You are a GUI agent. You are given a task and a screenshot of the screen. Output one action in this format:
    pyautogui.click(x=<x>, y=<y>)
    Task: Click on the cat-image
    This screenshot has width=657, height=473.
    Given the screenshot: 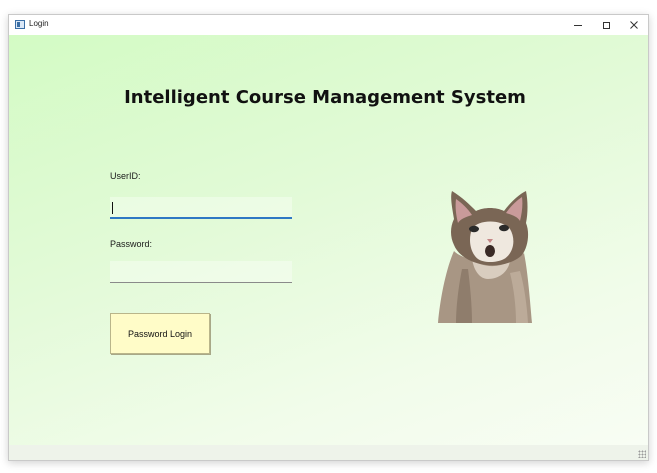 What is the action you would take?
    pyautogui.click(x=485, y=257)
    